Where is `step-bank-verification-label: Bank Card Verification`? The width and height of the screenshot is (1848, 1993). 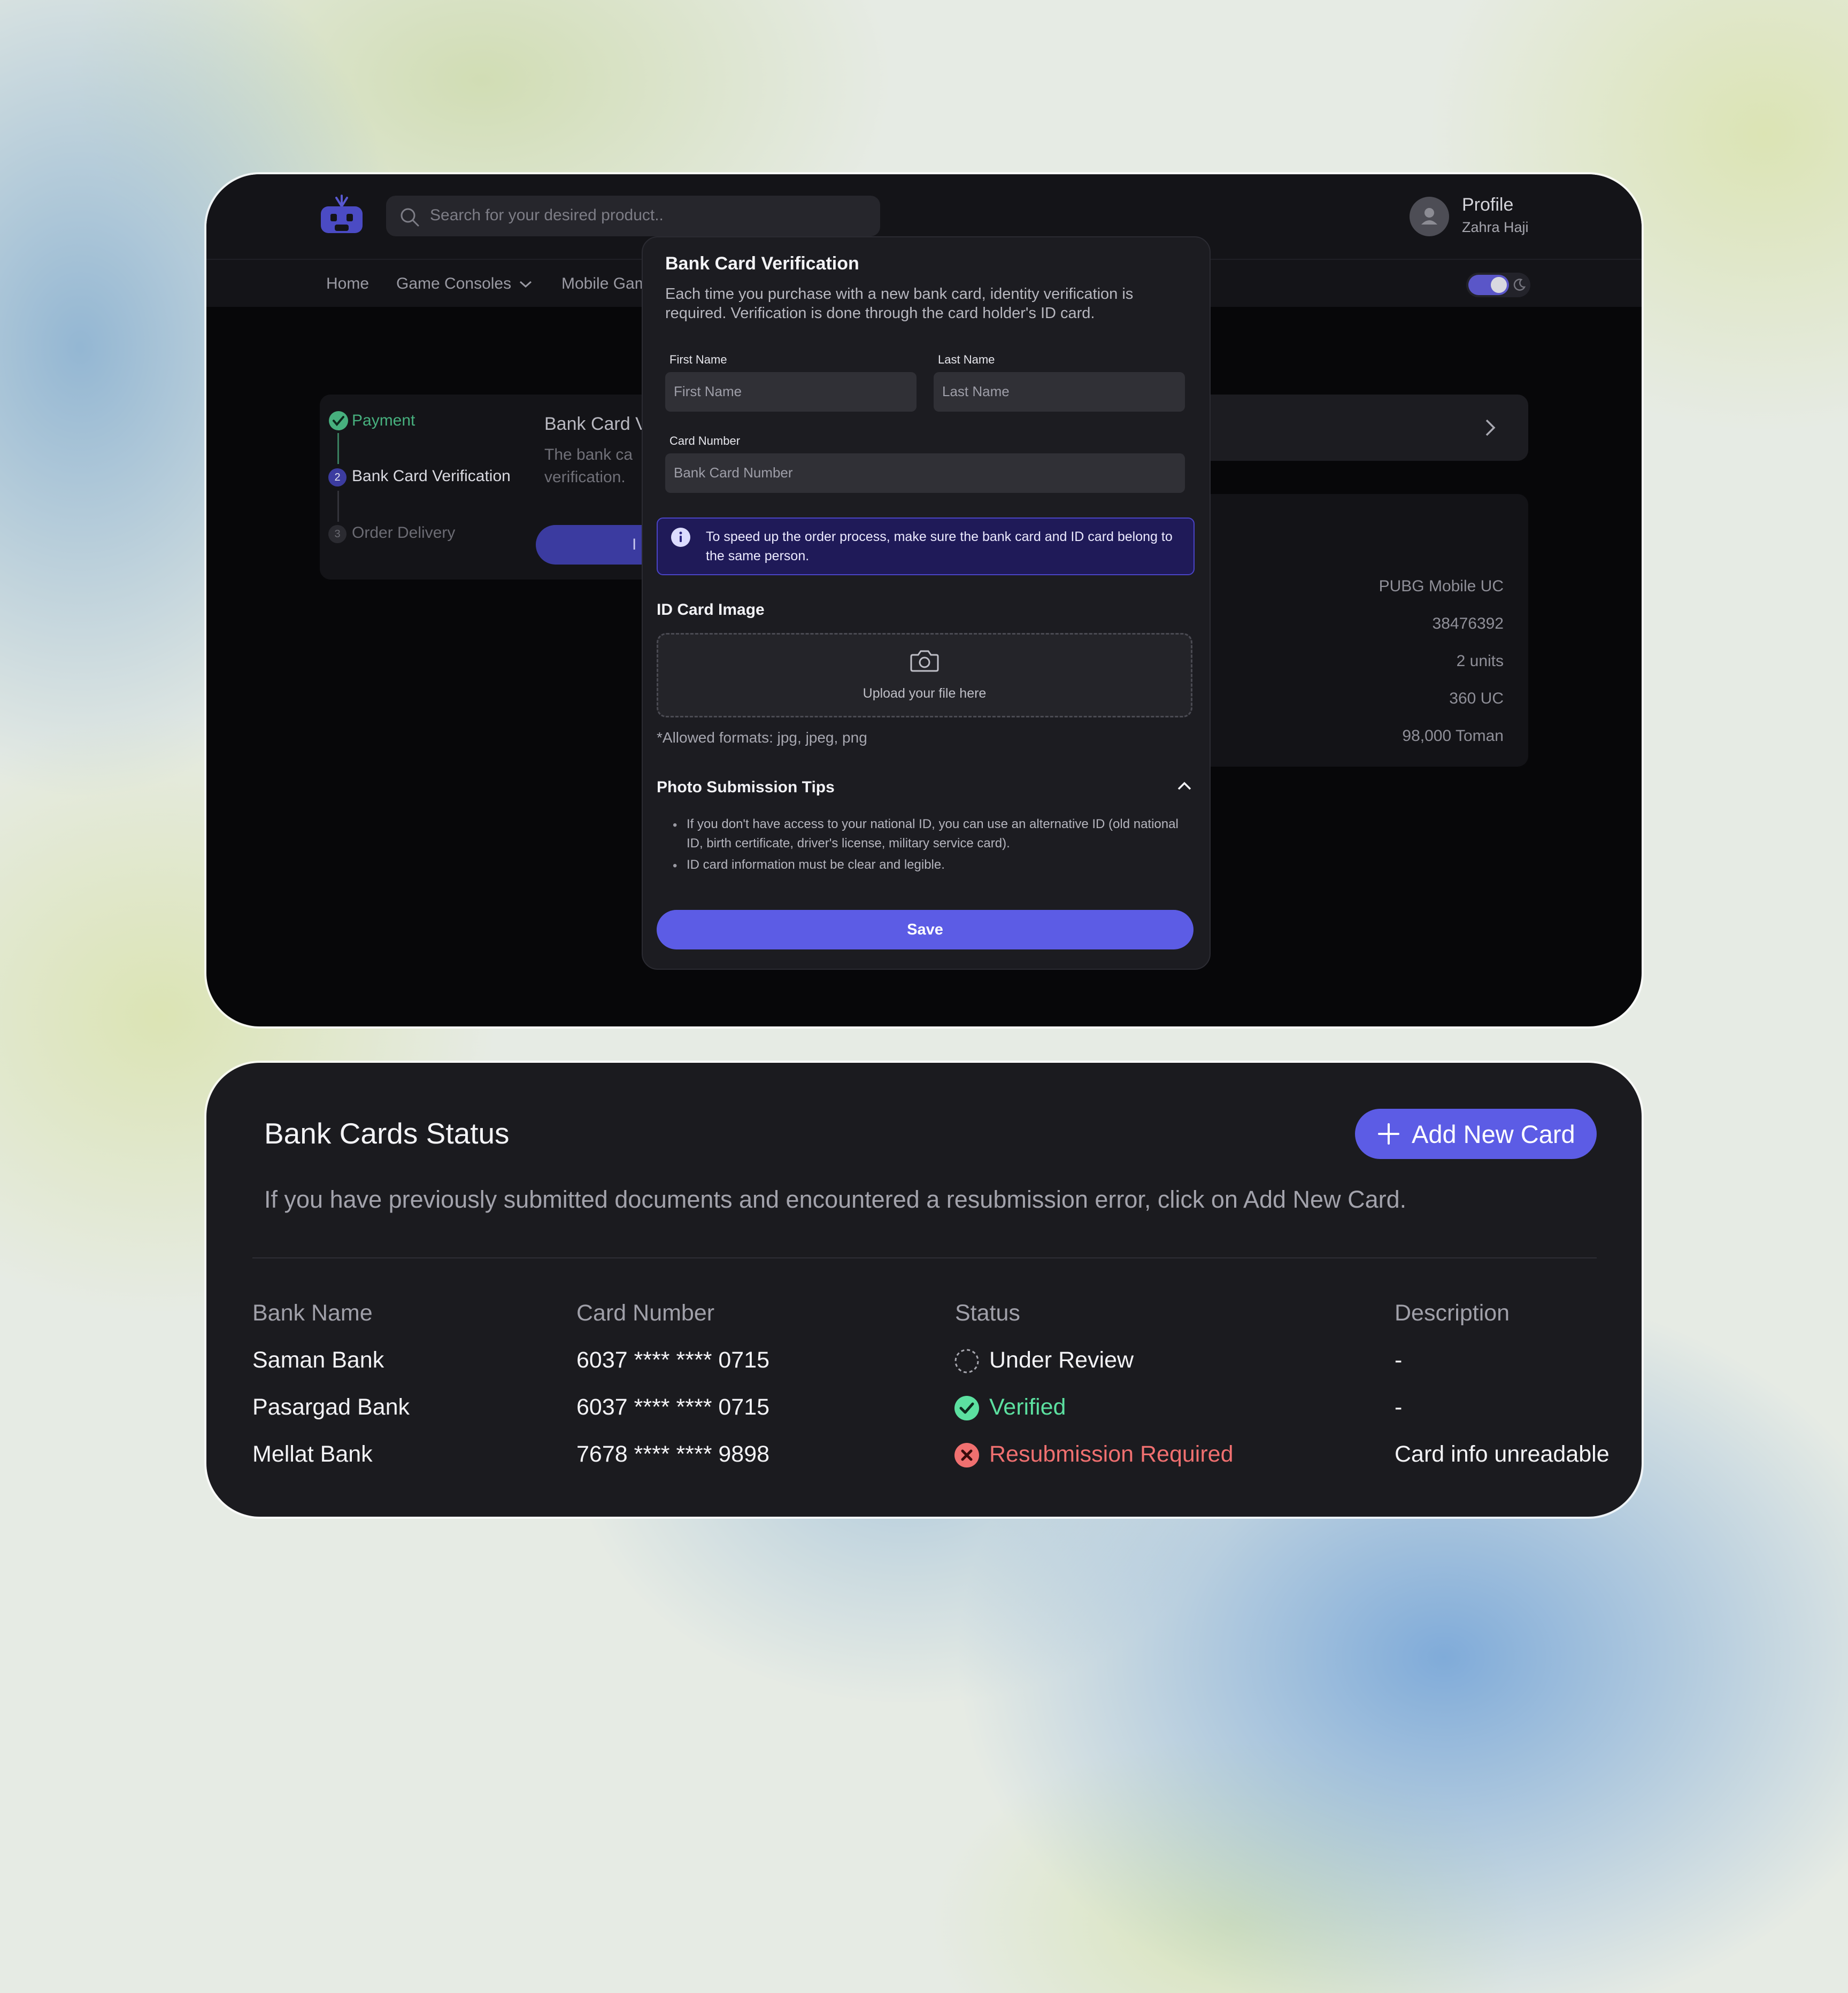 step-bank-verification-label: Bank Card Verification is located at coordinates (431, 476).